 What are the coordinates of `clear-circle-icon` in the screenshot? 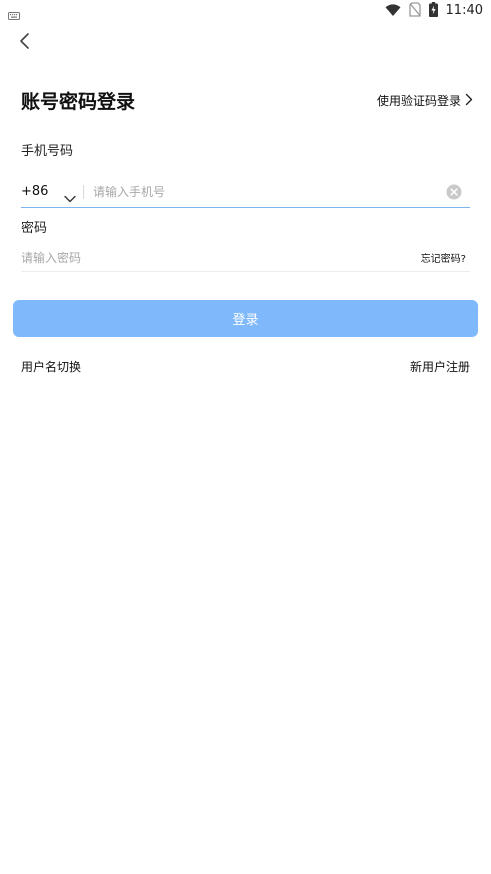 It's located at (454, 192).